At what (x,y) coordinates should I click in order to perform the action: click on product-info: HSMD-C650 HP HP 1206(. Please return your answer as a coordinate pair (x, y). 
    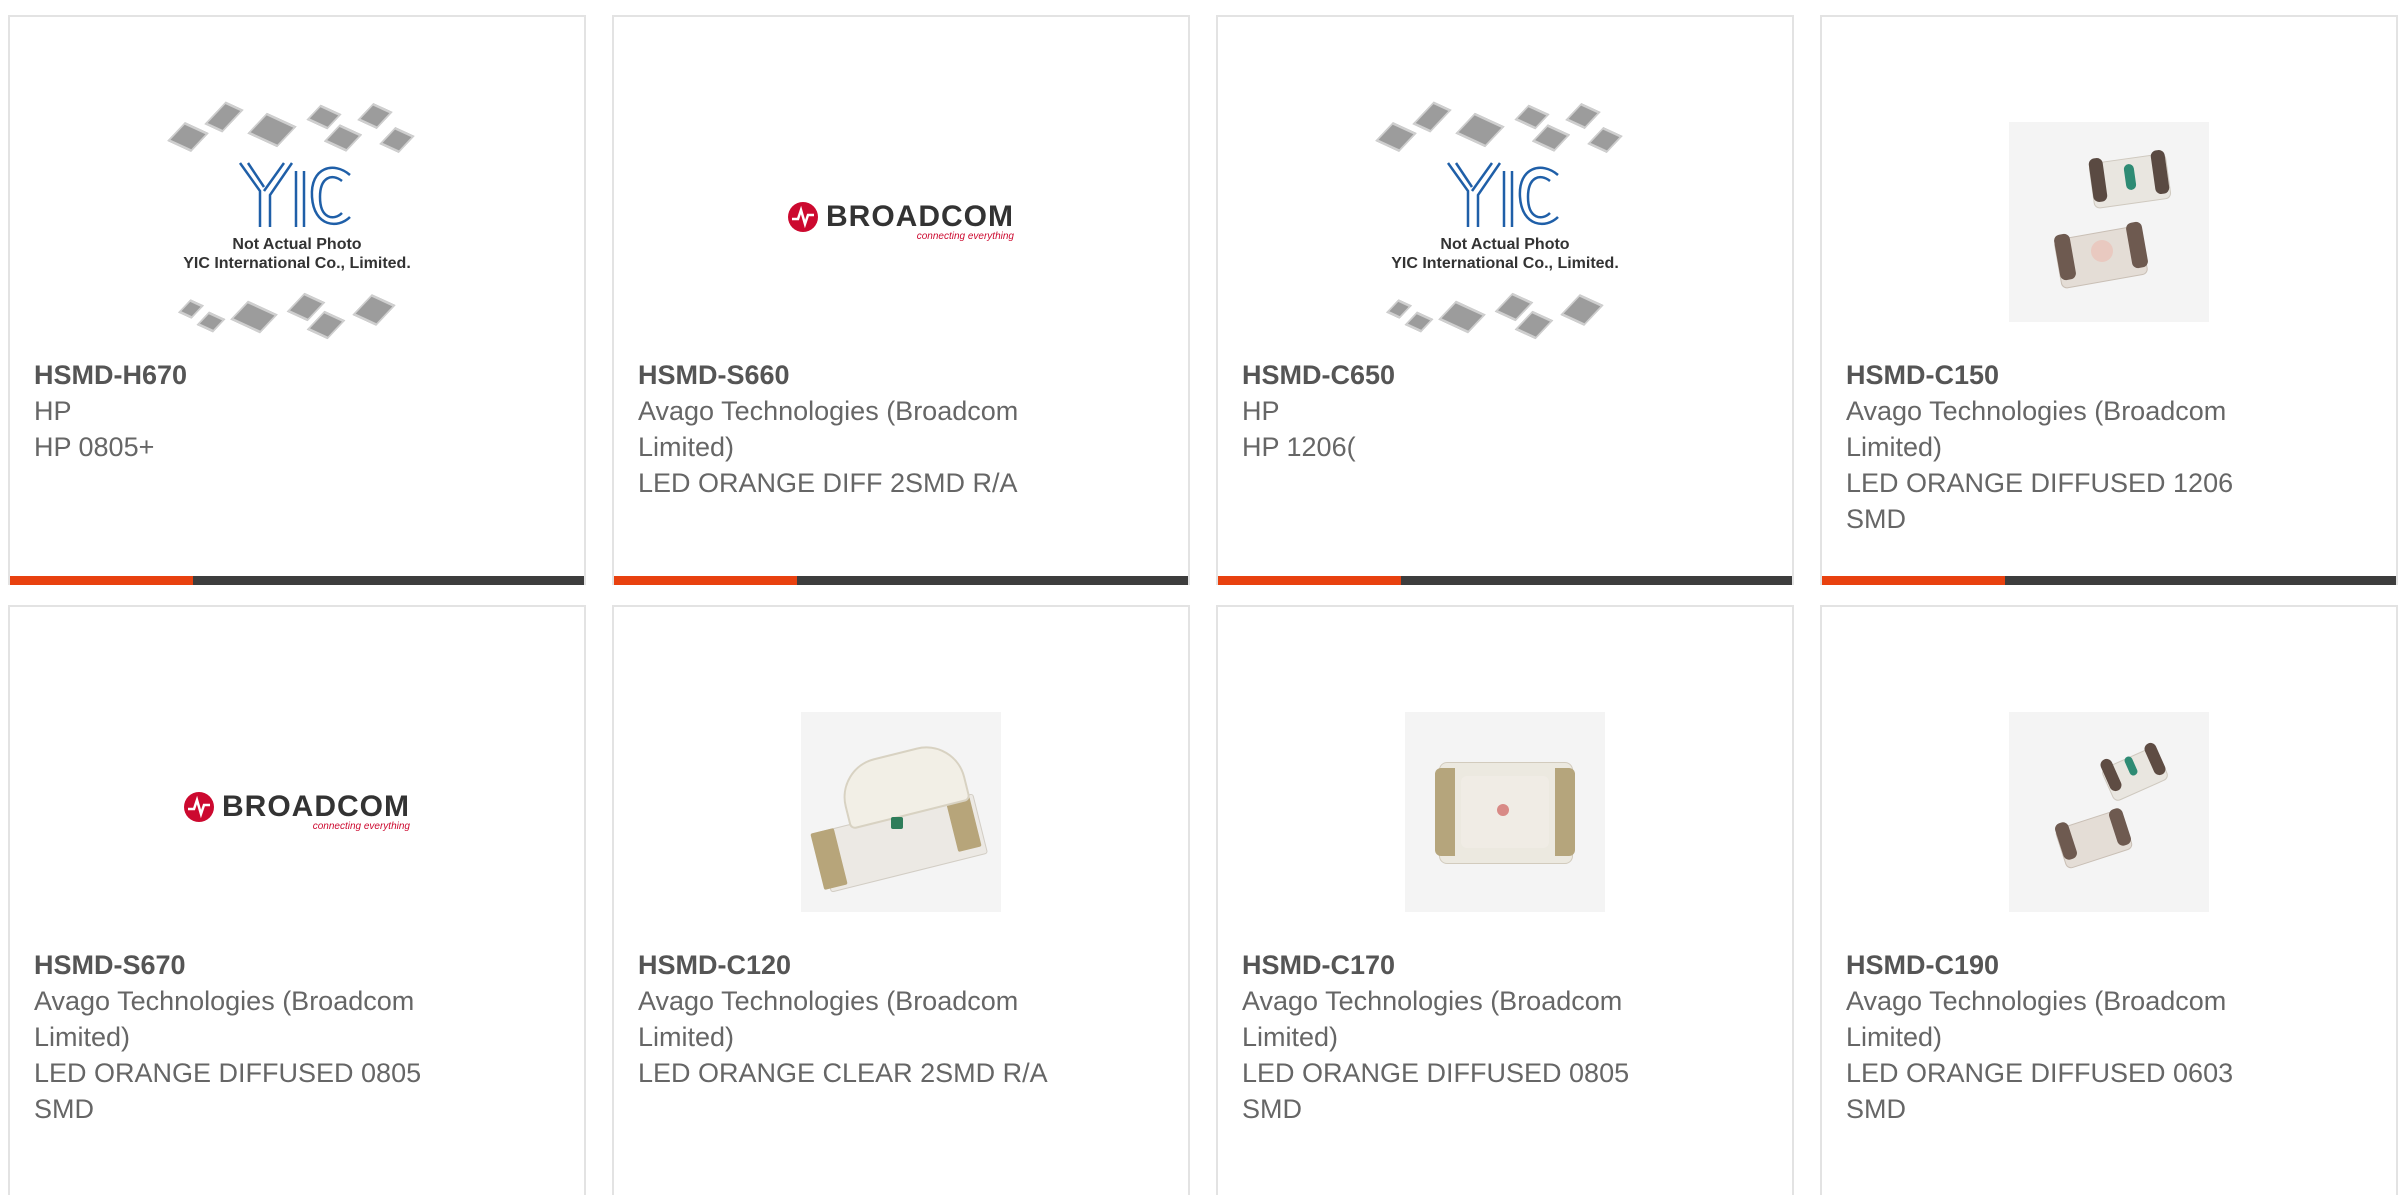
    Looking at the image, I should click on (1505, 411).